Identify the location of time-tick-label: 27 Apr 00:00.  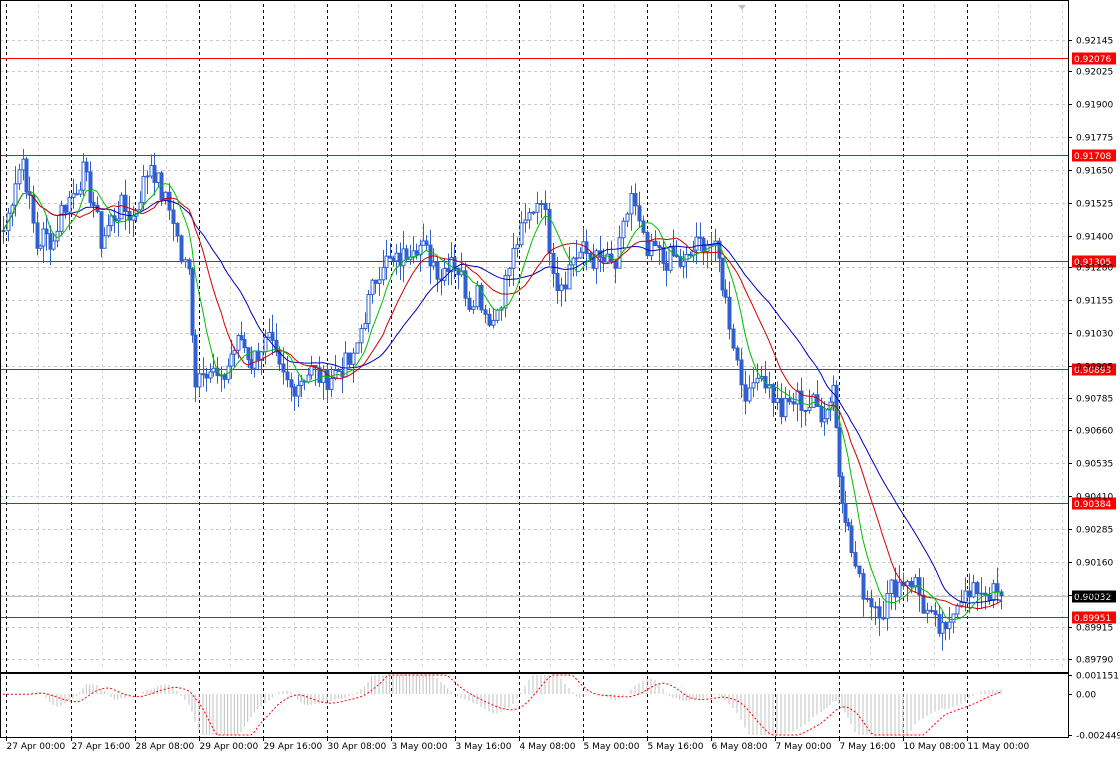
(36, 747).